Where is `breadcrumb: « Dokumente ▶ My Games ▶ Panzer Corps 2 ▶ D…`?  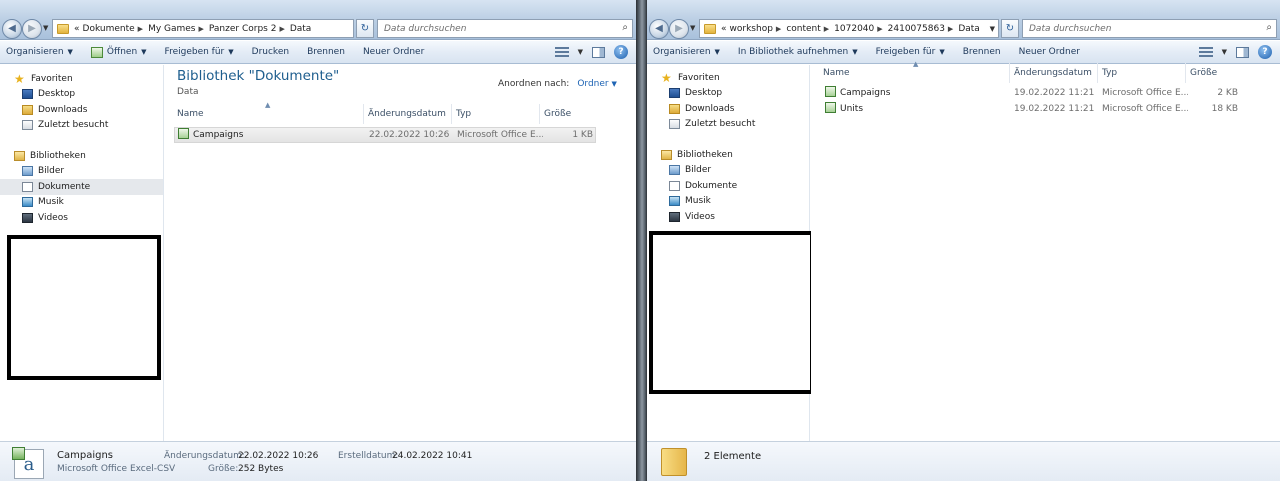 breadcrumb: « Dokumente ▶ My Games ▶ Panzer Corps 2 ▶ D… is located at coordinates (203, 28).